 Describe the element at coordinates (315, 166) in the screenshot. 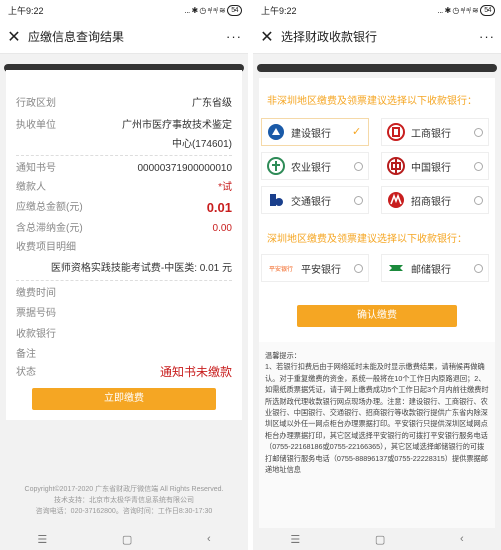

I see `bank-option-abc: 农业银行` at that location.